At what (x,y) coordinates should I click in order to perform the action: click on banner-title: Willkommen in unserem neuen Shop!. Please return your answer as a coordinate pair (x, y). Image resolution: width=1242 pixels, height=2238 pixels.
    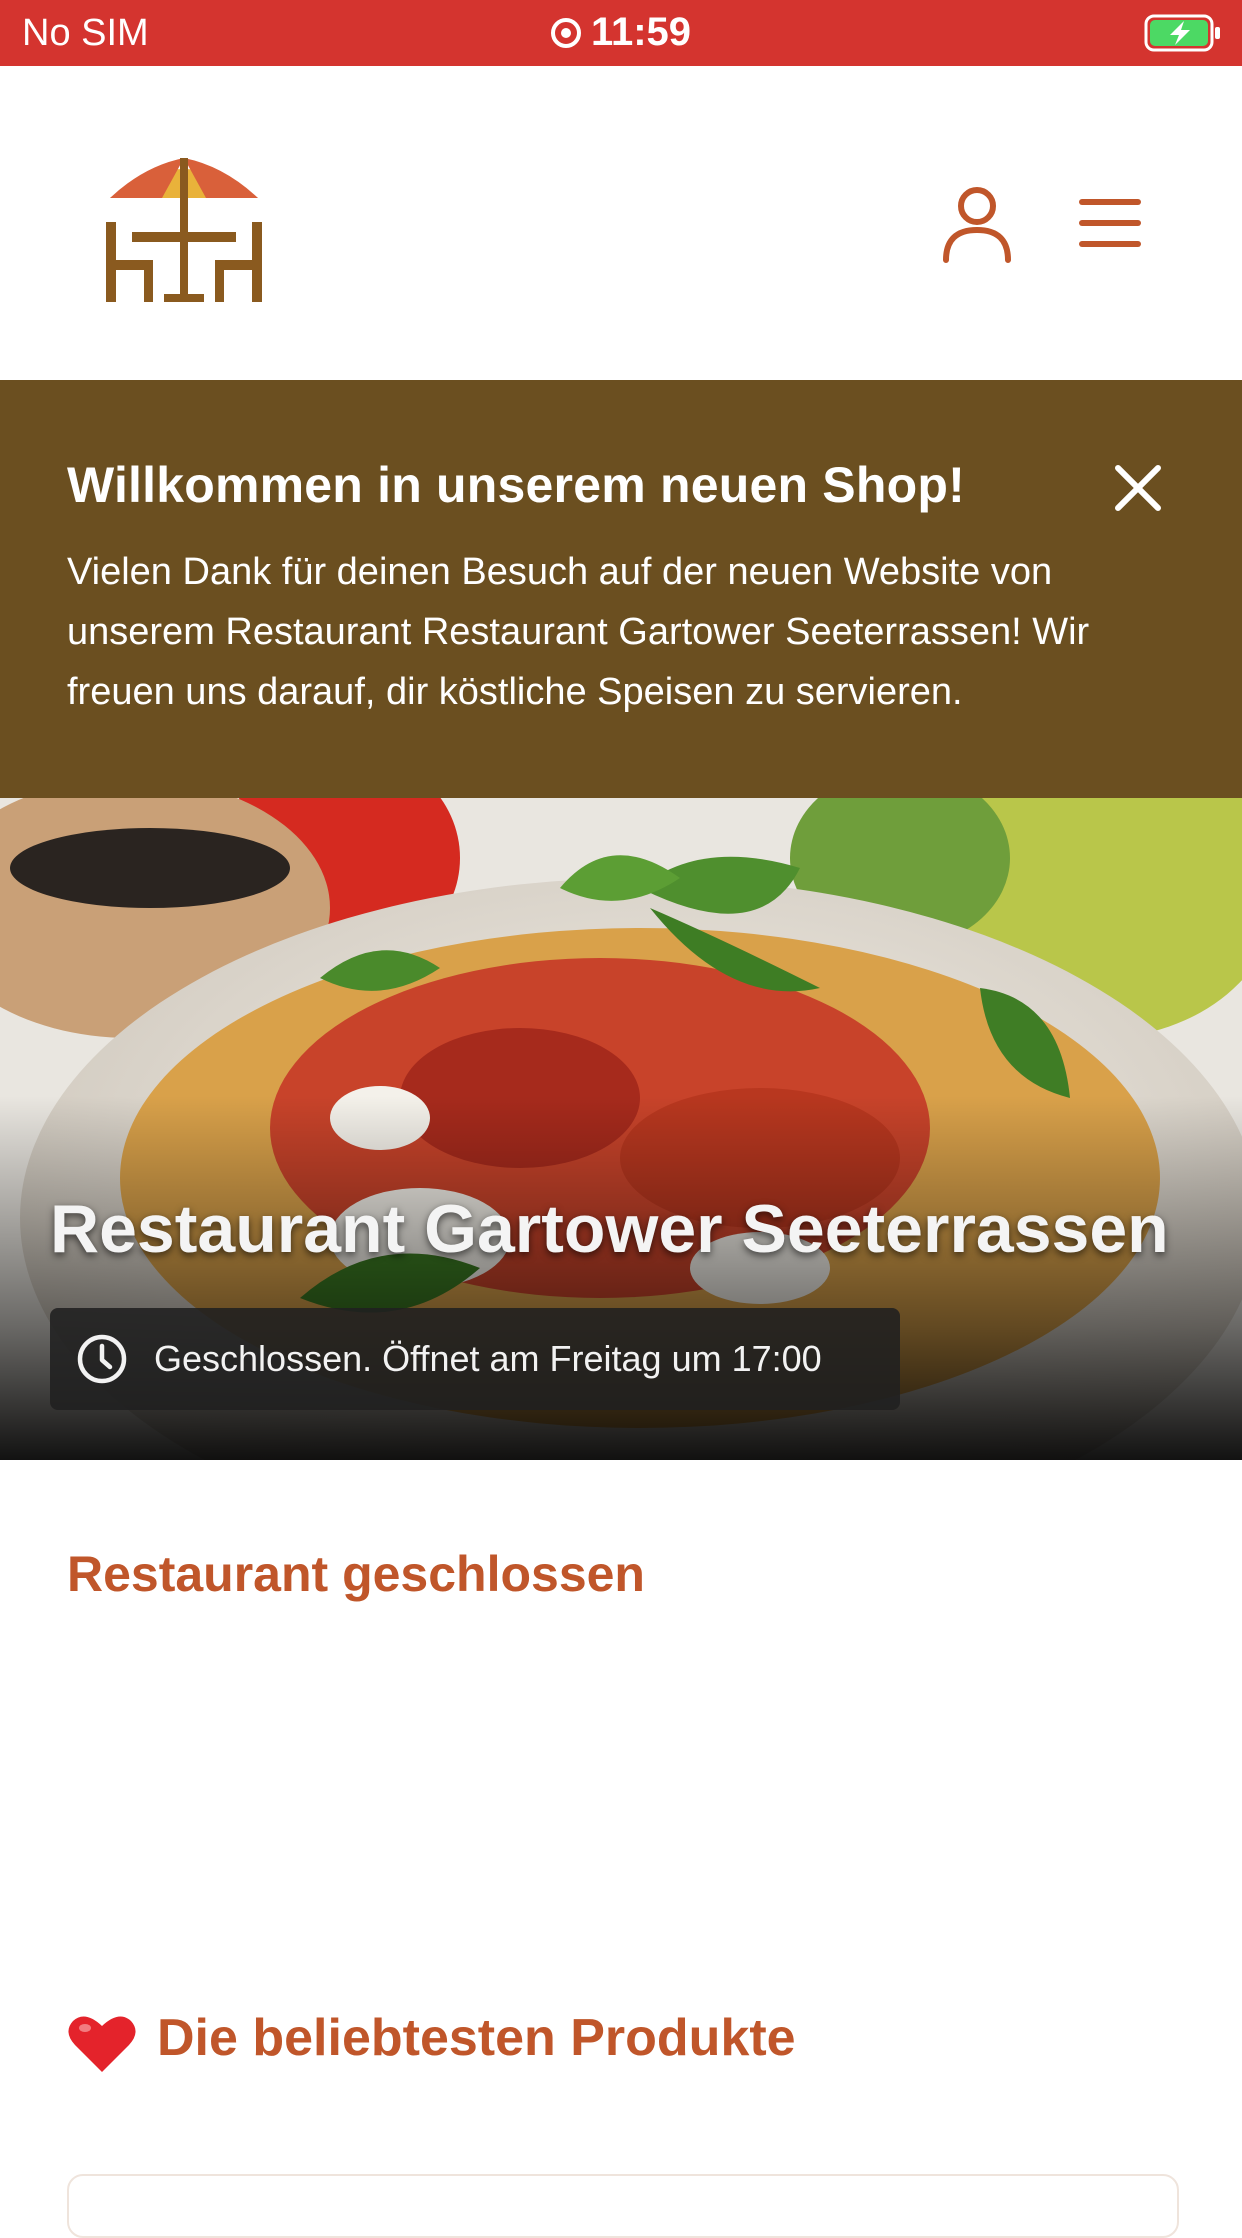
    Looking at the image, I should click on (516, 485).